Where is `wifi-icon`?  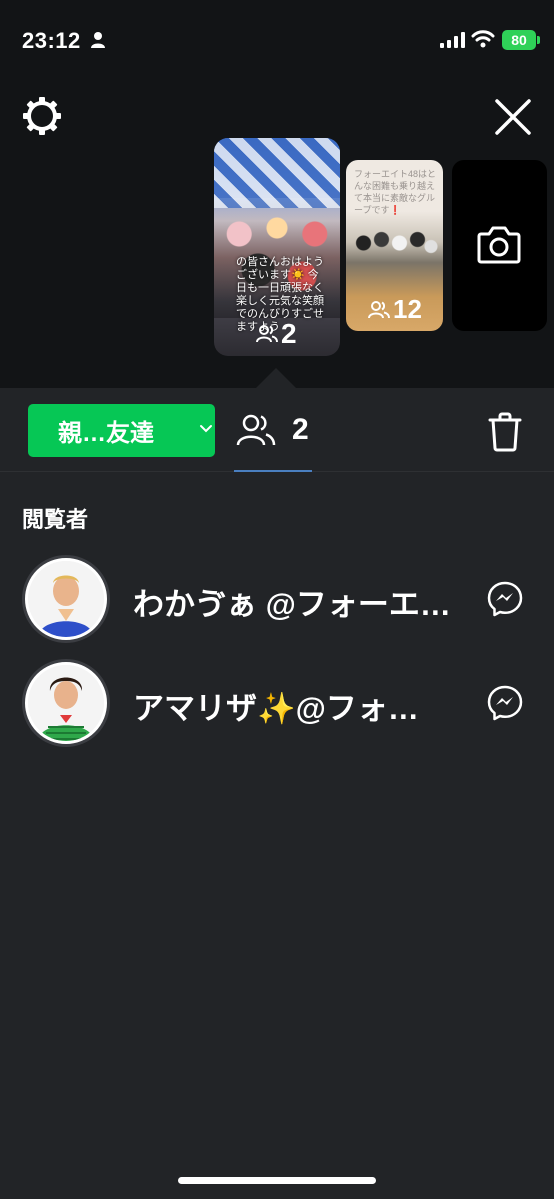 wifi-icon is located at coordinates (483, 39).